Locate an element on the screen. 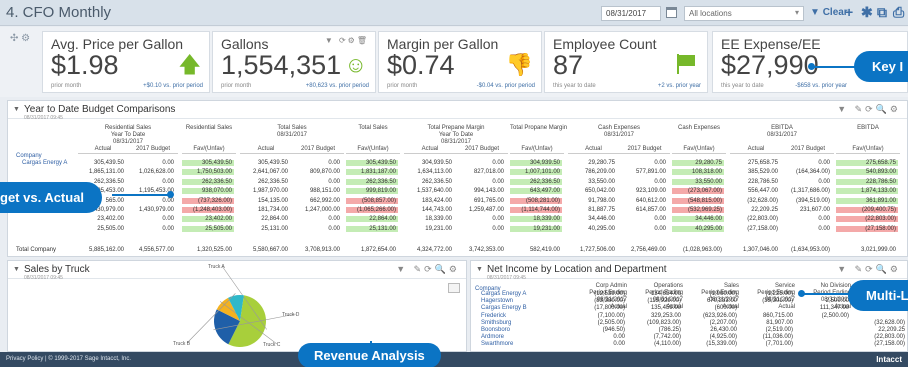 Image resolution: width=908 pixels, height=367 pixels. column-header: Service Period Ending 08/31/2017 Actual is located at coordinates (767, 297).